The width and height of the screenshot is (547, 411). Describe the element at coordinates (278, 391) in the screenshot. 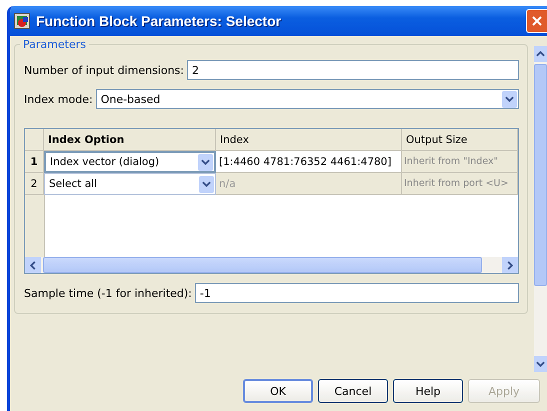

I see `dialog-button: OK` at that location.